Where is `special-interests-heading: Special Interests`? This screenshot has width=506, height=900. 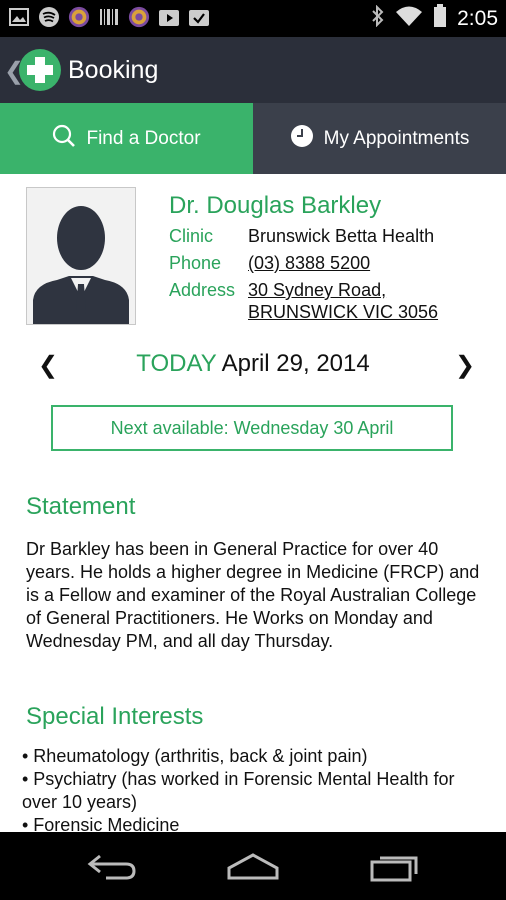
special-interests-heading: Special Interests is located at coordinates (115, 716).